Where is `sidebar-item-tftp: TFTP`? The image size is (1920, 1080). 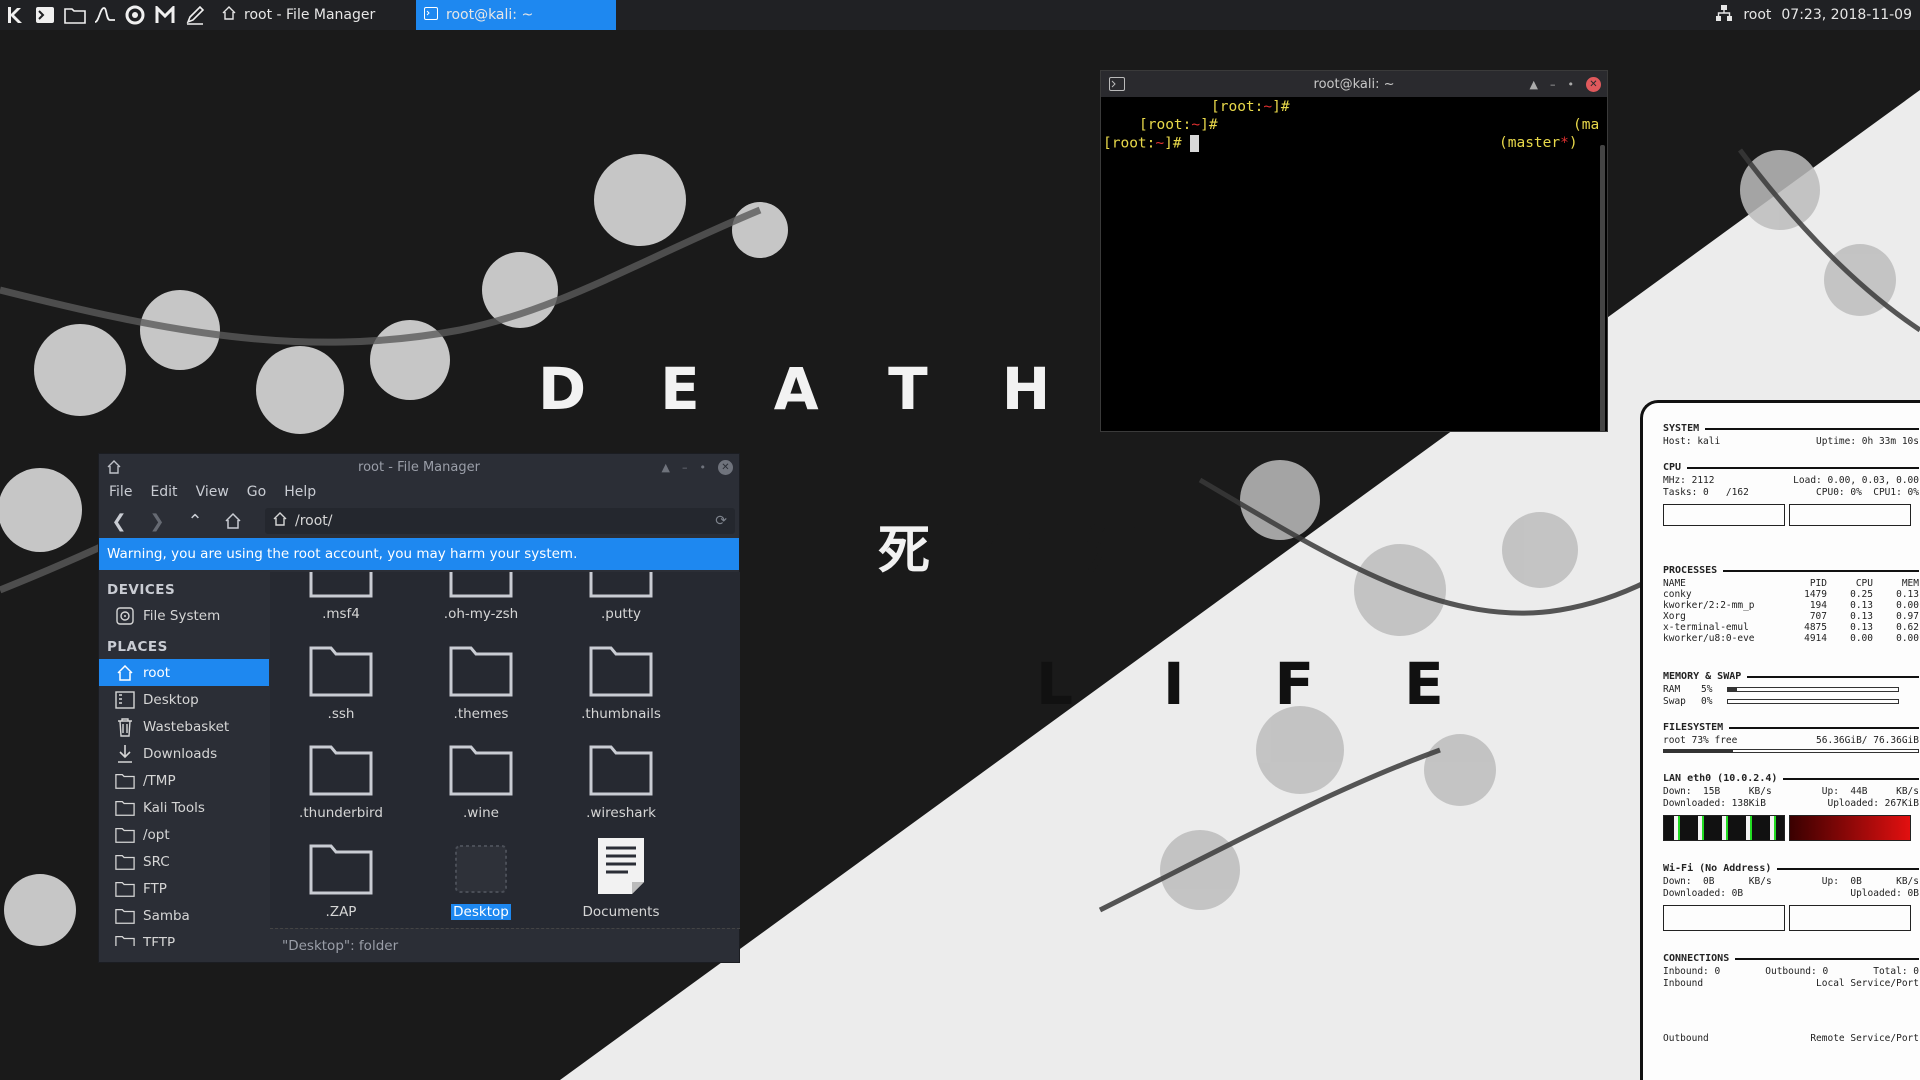 sidebar-item-tftp: TFTP is located at coordinates (184, 937).